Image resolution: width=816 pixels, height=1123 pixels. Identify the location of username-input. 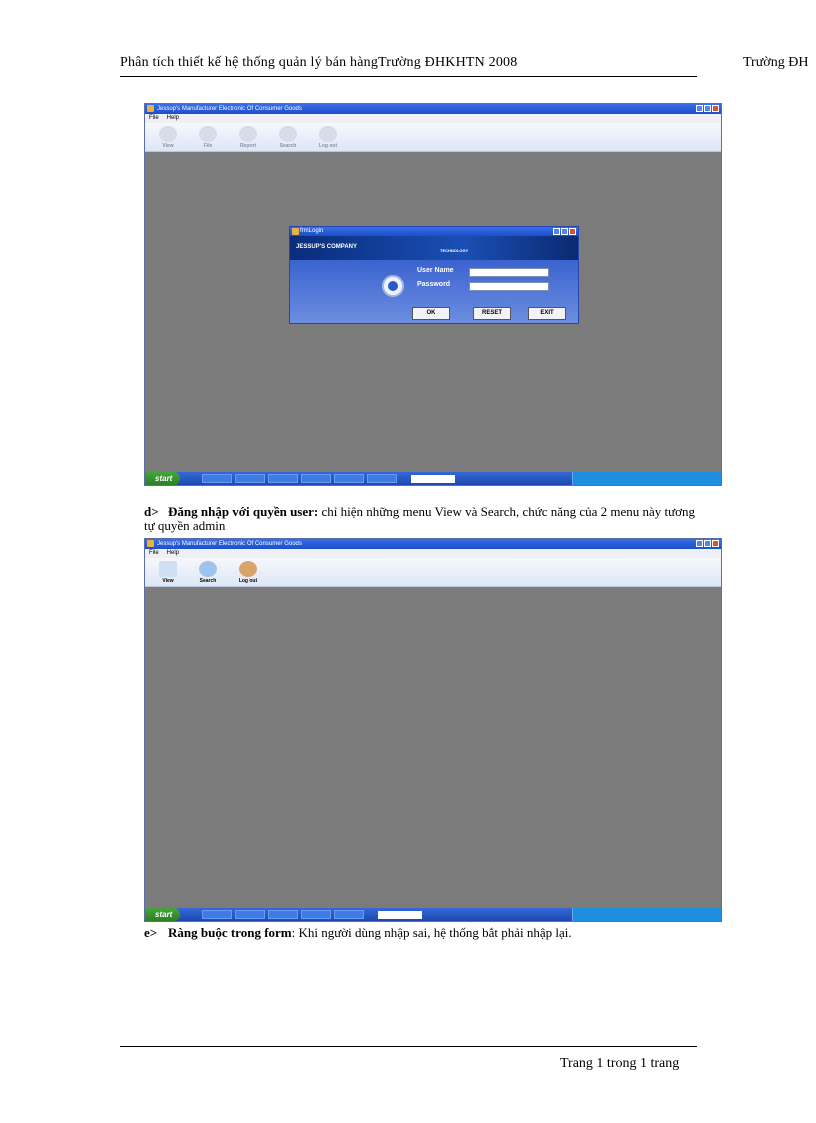
(509, 272).